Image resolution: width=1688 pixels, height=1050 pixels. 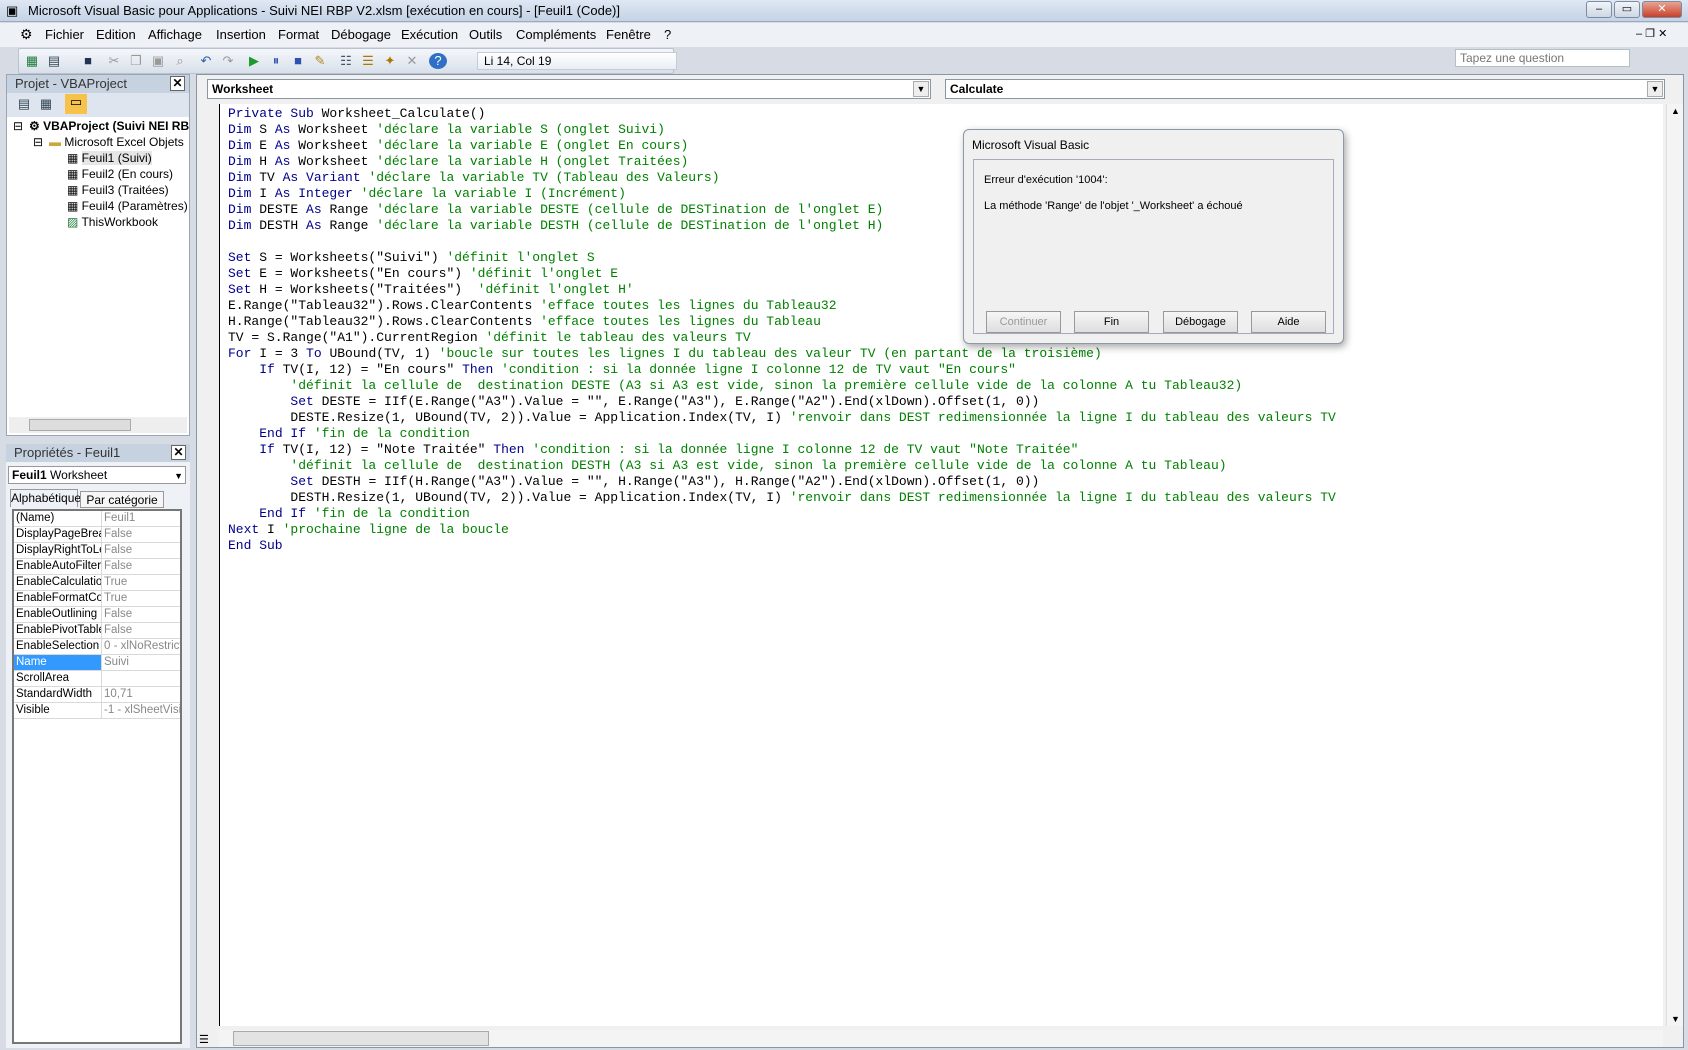 What do you see at coordinates (141, 678) in the screenshot?
I see `property-value` at bounding box center [141, 678].